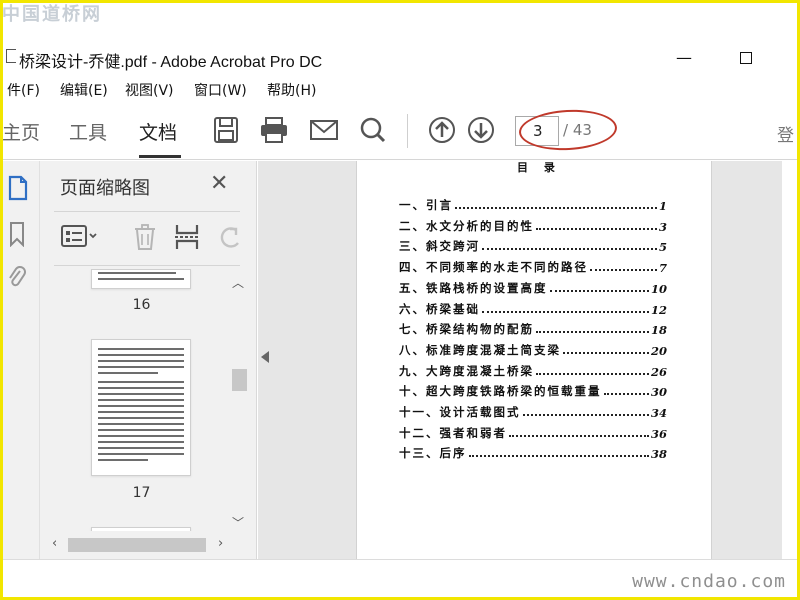 The image size is (800, 600). What do you see at coordinates (219, 184) in the screenshot?
I see `close-icon: ✕` at bounding box center [219, 184].